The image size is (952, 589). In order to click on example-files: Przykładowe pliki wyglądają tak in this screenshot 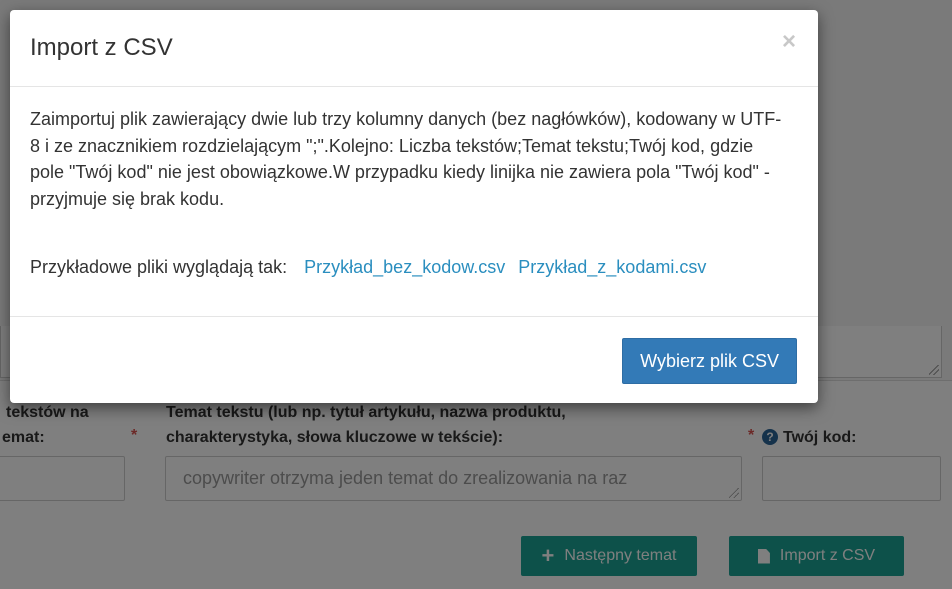, I will do `click(368, 267)`.